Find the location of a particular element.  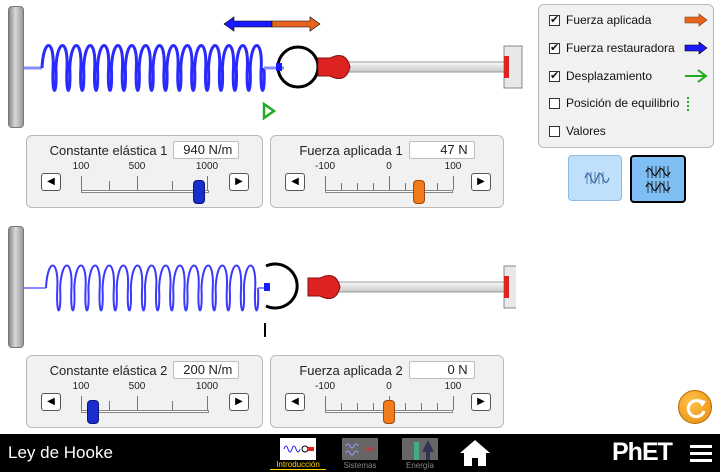

applied-force-1-value: 47 N is located at coordinates (441, 150).